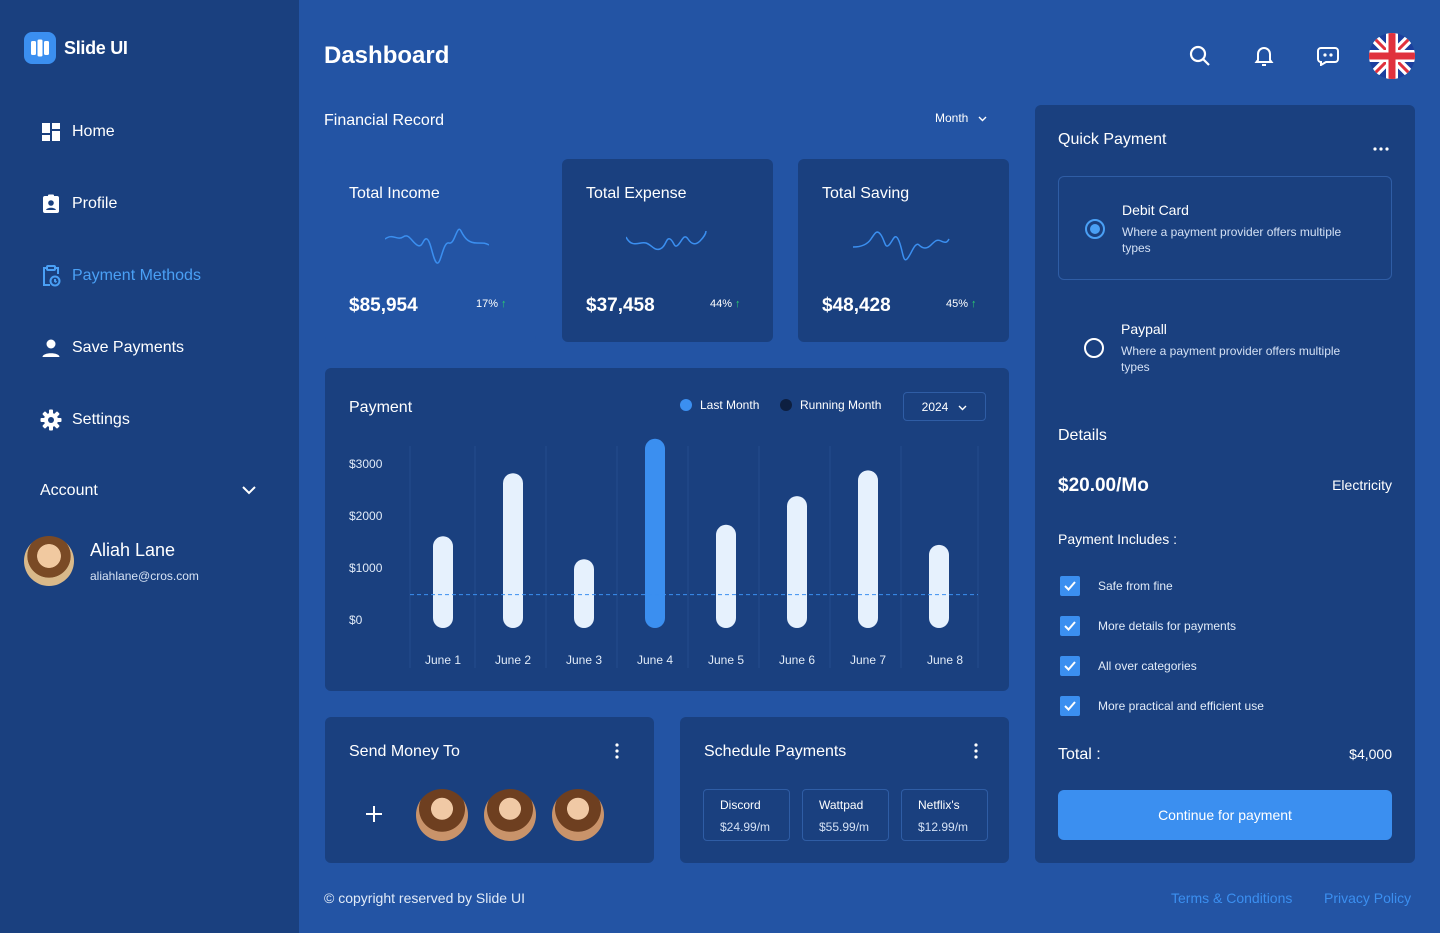 This screenshot has height=933, width=1440. Describe the element at coordinates (841, 805) in the screenshot. I see `schedule-name: Wattpad` at that location.